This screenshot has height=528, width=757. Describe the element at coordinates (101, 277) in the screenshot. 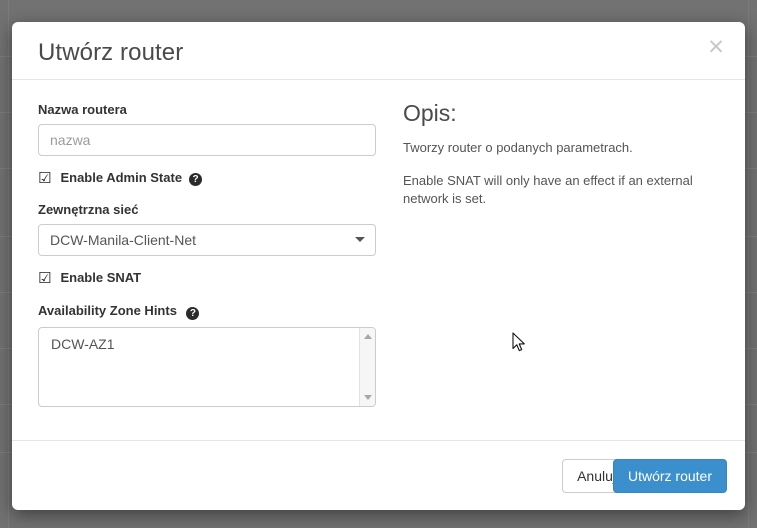

I see `enable-snat-label: Enable SNAT` at that location.